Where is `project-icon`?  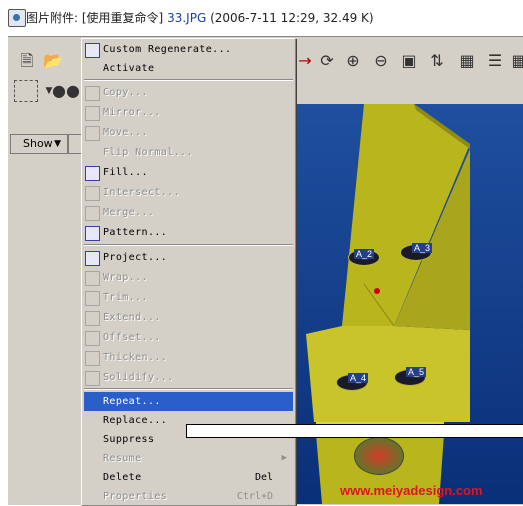 project-icon is located at coordinates (92, 258).